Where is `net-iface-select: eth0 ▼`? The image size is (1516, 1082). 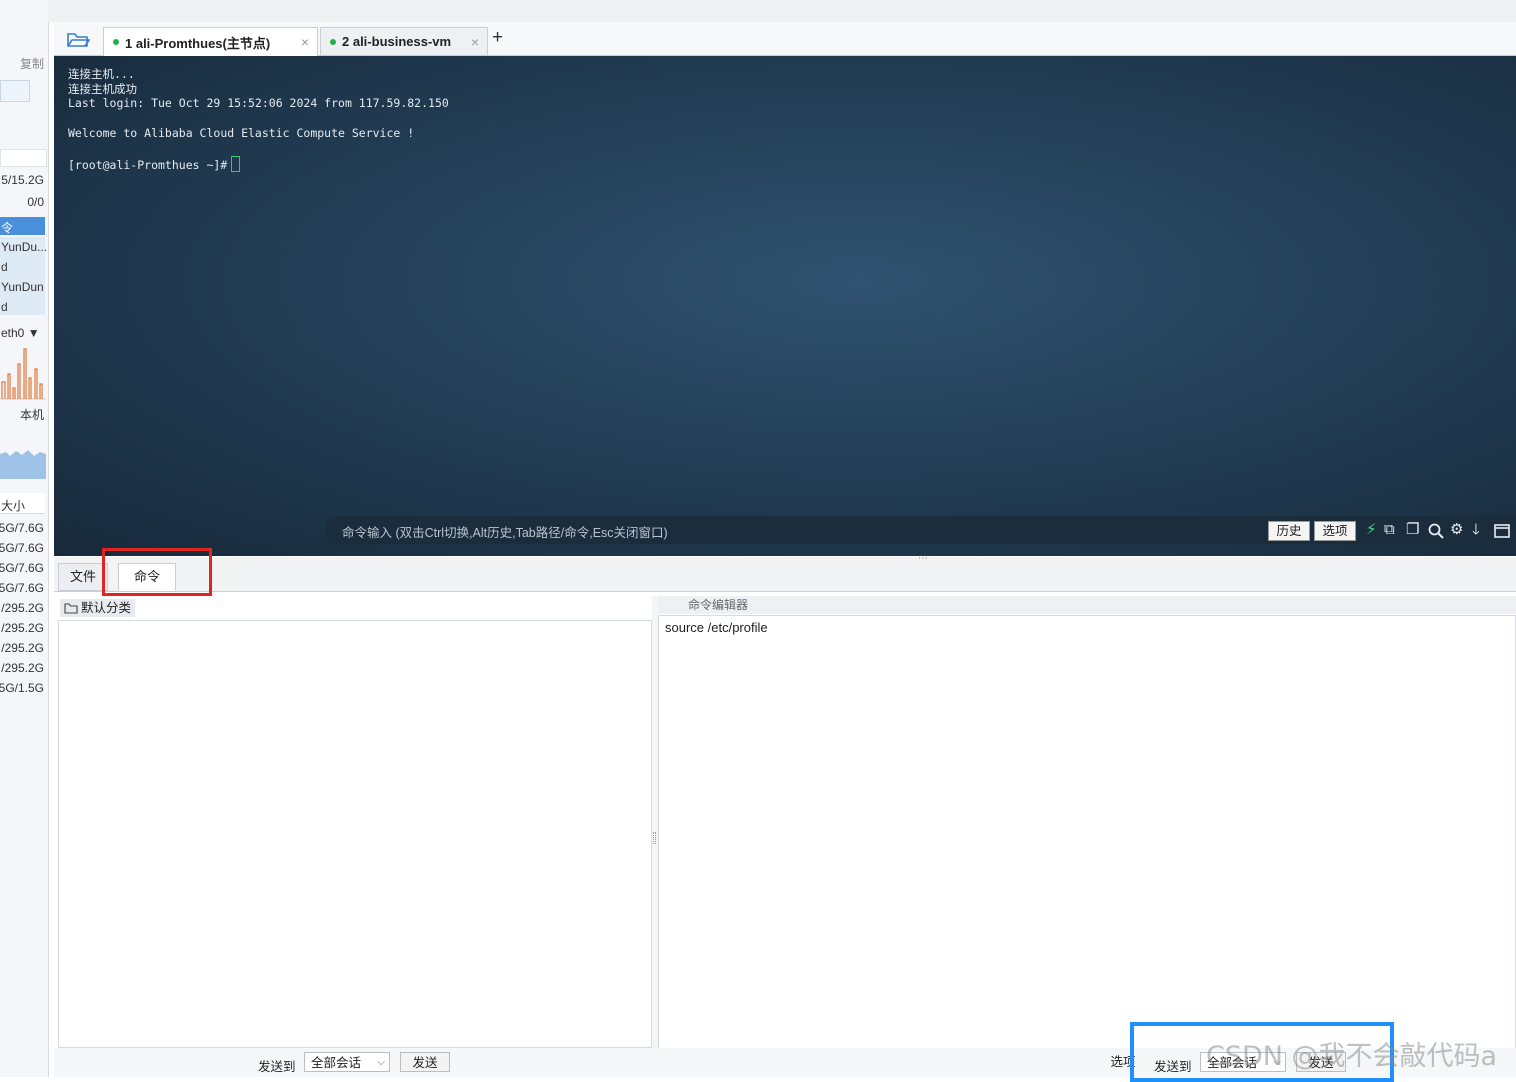 net-iface-select: eth0 ▼ is located at coordinates (20, 333).